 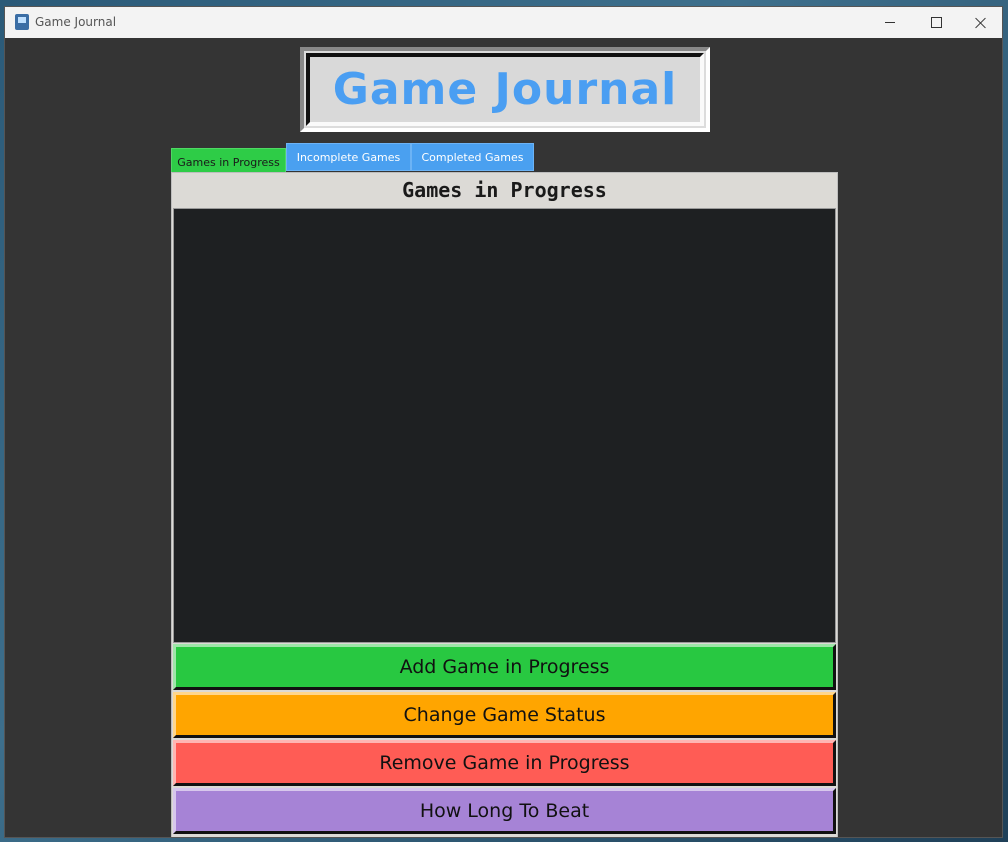 I want to click on title-bar: Game Journal, so click(x=503, y=22).